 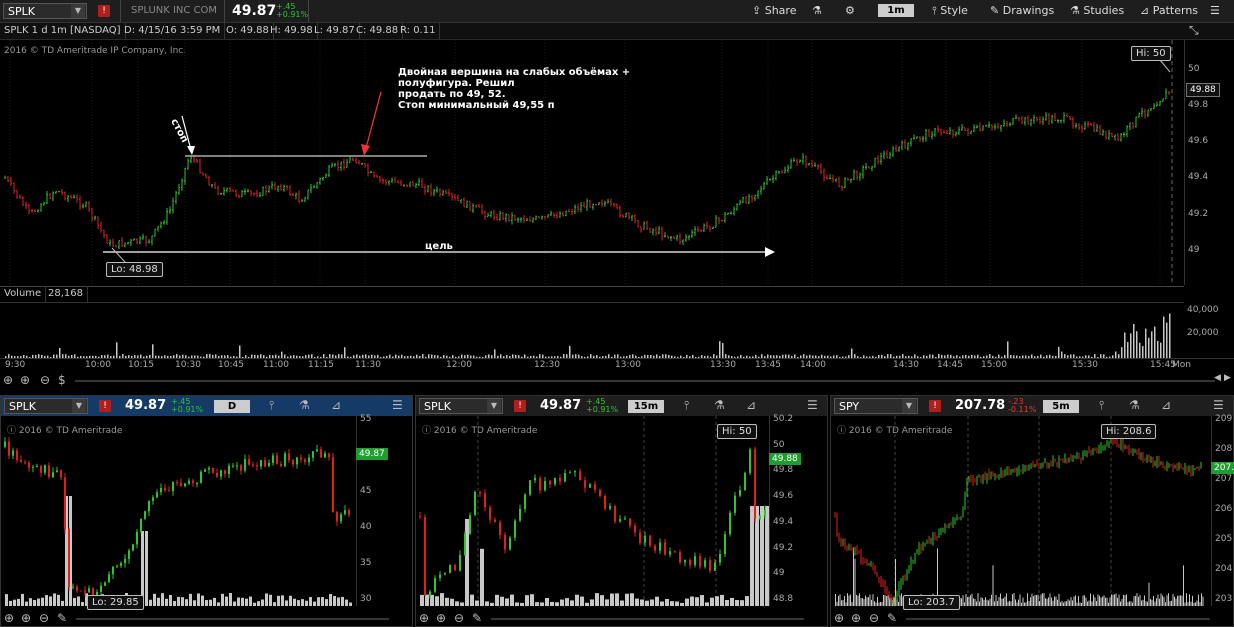 What do you see at coordinates (1169, 11) in the screenshot?
I see `patterns-button: ⊿ Patterns` at bounding box center [1169, 11].